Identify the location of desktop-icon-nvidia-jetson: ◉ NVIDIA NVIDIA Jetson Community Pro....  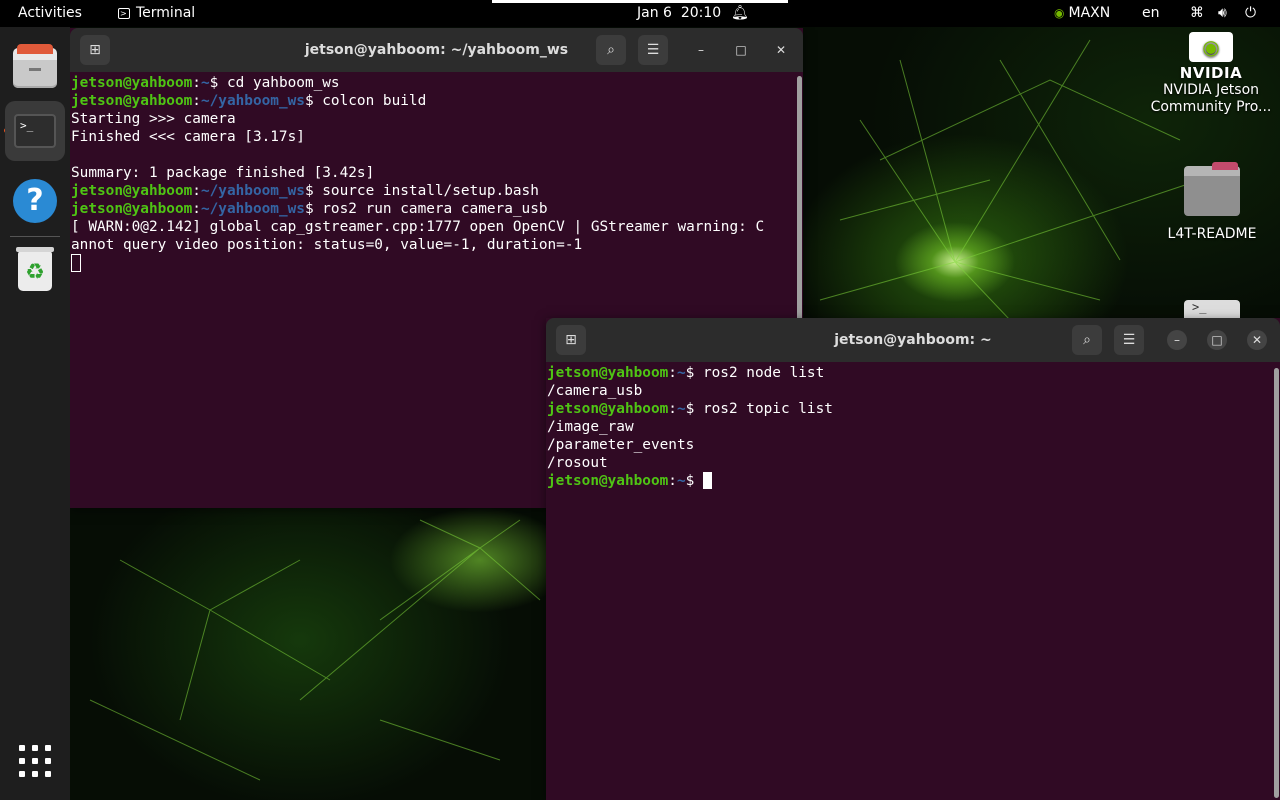
(1211, 74).